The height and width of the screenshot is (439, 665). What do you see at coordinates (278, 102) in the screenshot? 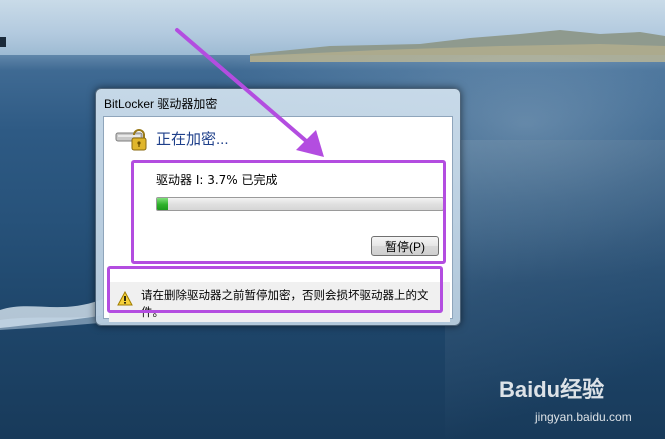
I see `dialog-titlebar: BitLocker 驱动器加密` at bounding box center [278, 102].